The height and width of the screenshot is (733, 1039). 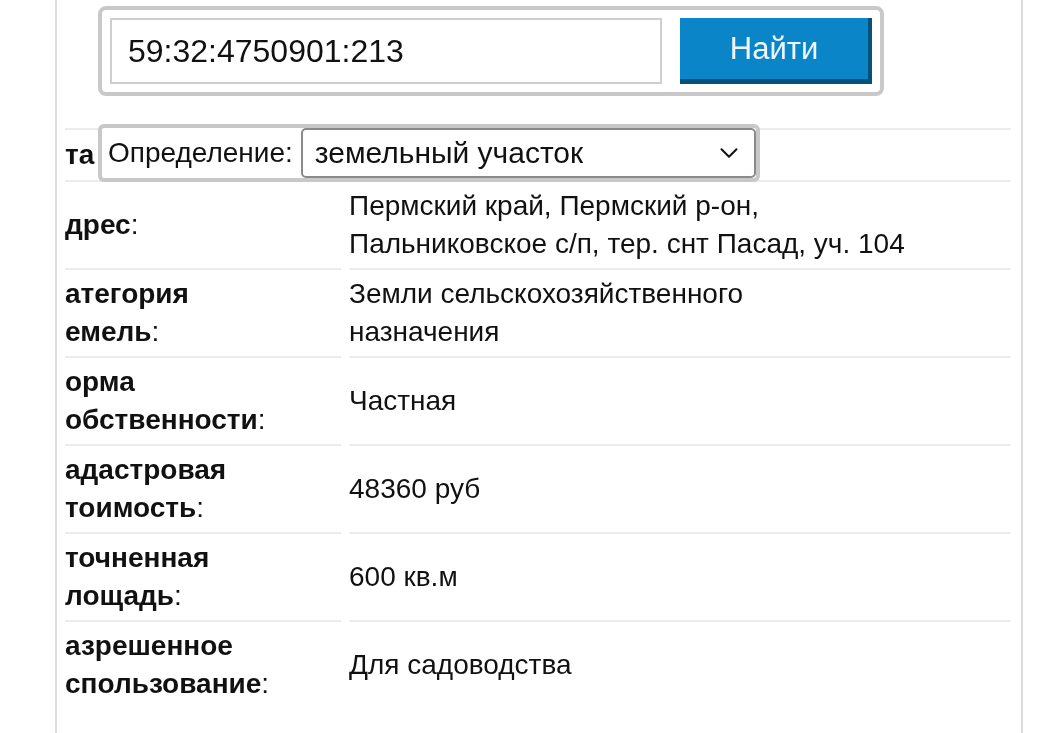 What do you see at coordinates (102, 225) in the screenshot?
I see `field-label: дрес:` at bounding box center [102, 225].